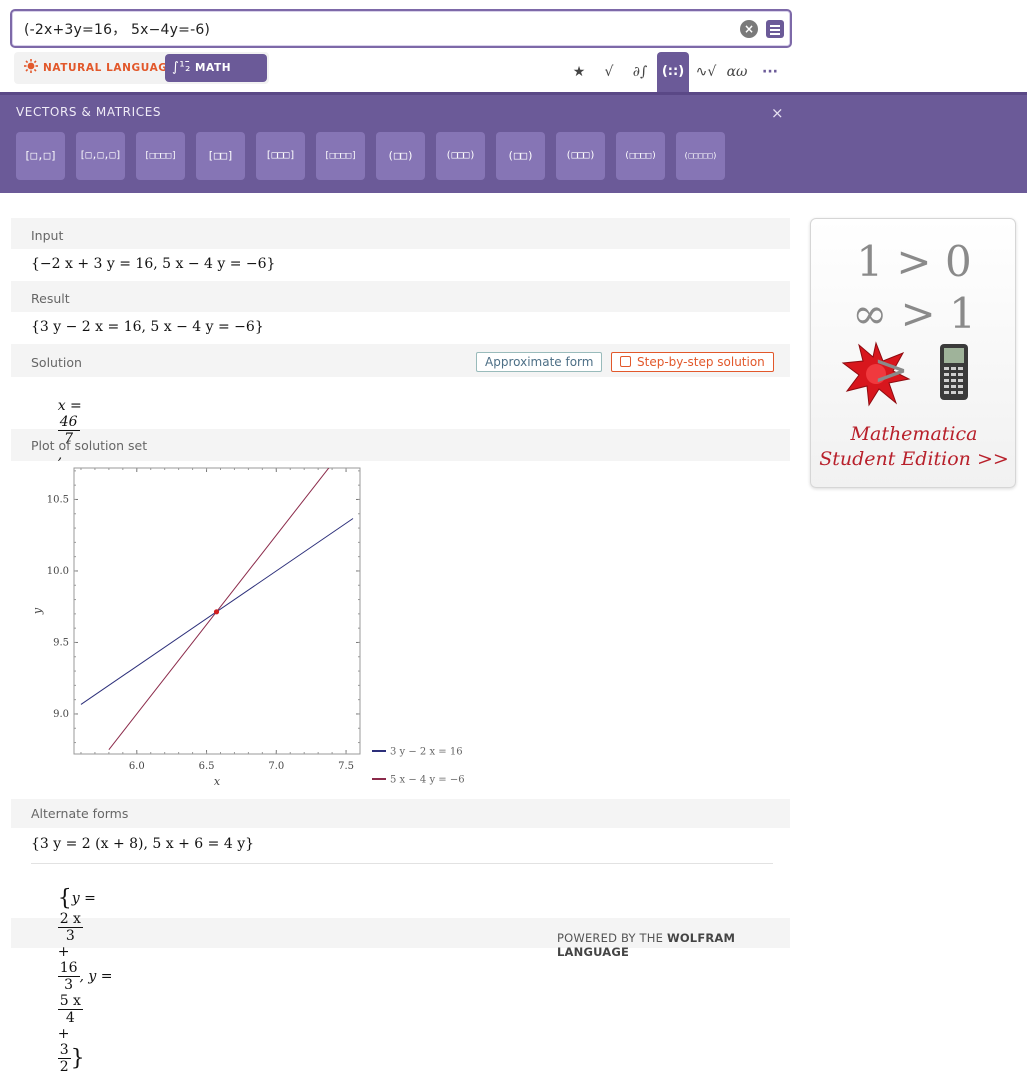 The height and width of the screenshot is (1091, 1027). Describe the element at coordinates (401, 28) in the screenshot. I see `search-input: (-2x+3y=16， 5x−4y=-6) ×` at that location.